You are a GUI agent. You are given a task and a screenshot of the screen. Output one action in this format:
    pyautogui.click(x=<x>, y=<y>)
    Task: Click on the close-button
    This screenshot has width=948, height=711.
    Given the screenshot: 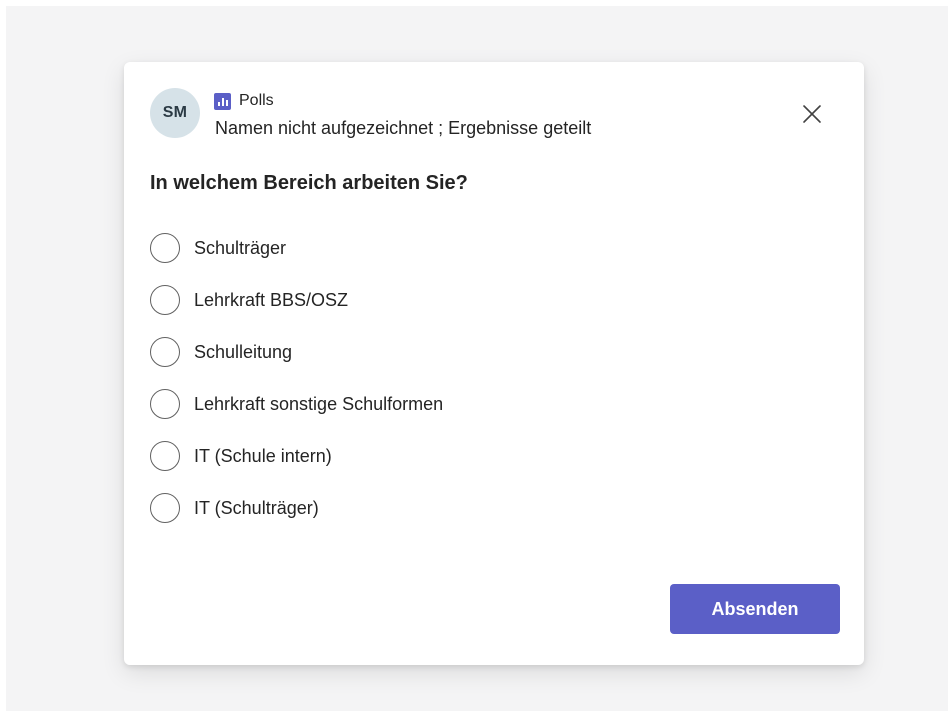 What is the action you would take?
    pyautogui.click(x=812, y=114)
    